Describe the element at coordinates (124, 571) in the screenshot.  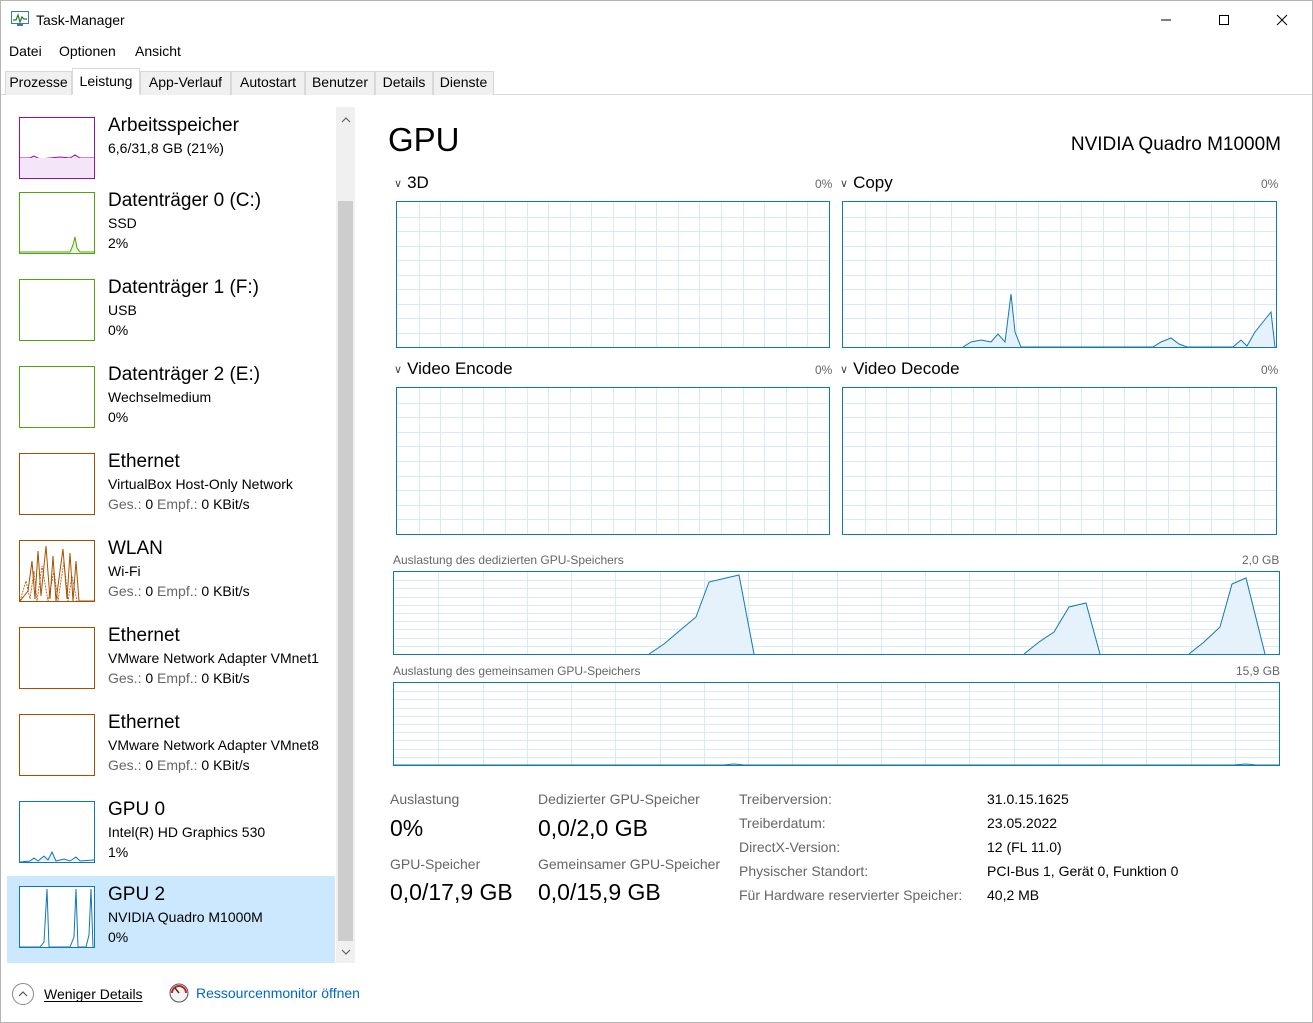
I see `sidebar-item-subtitle: Wi-Fi` at that location.